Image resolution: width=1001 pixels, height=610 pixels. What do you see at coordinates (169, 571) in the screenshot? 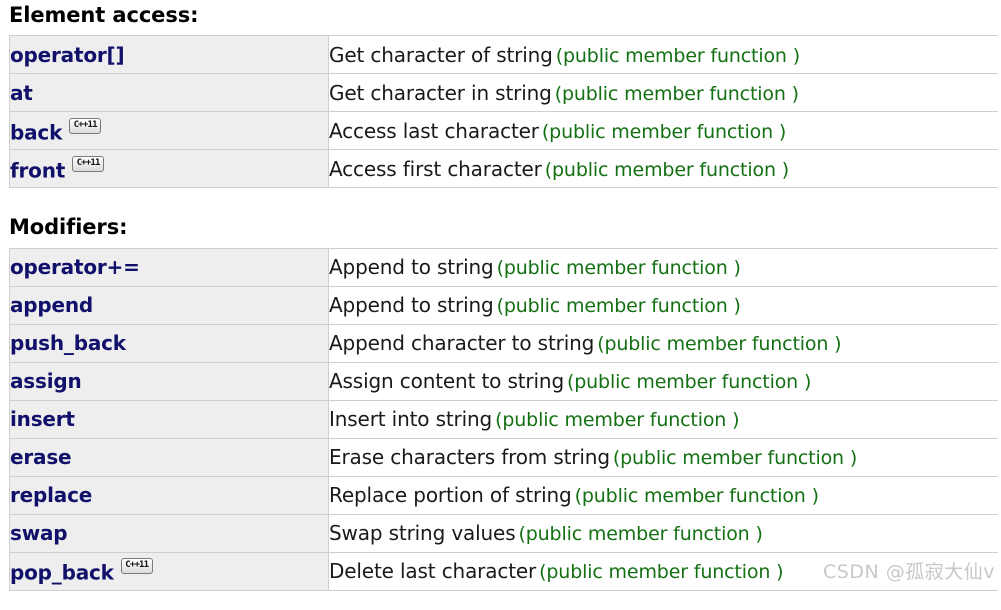
I see `member-name-cell: pop_back C++11` at bounding box center [169, 571].